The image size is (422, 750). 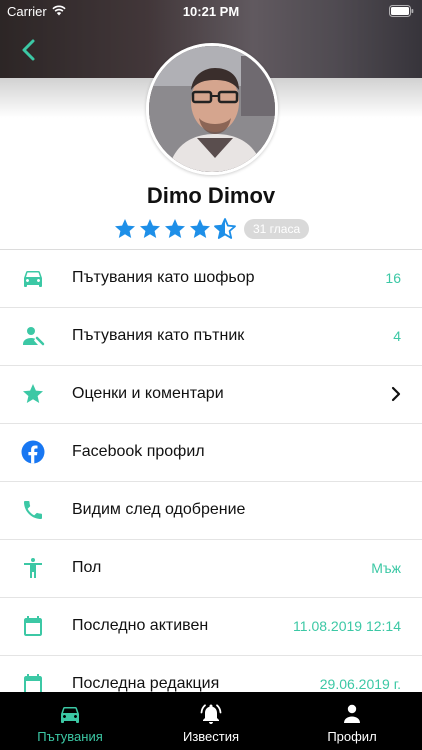 I want to click on votes-badge: 31 гласа, so click(x=277, y=229).